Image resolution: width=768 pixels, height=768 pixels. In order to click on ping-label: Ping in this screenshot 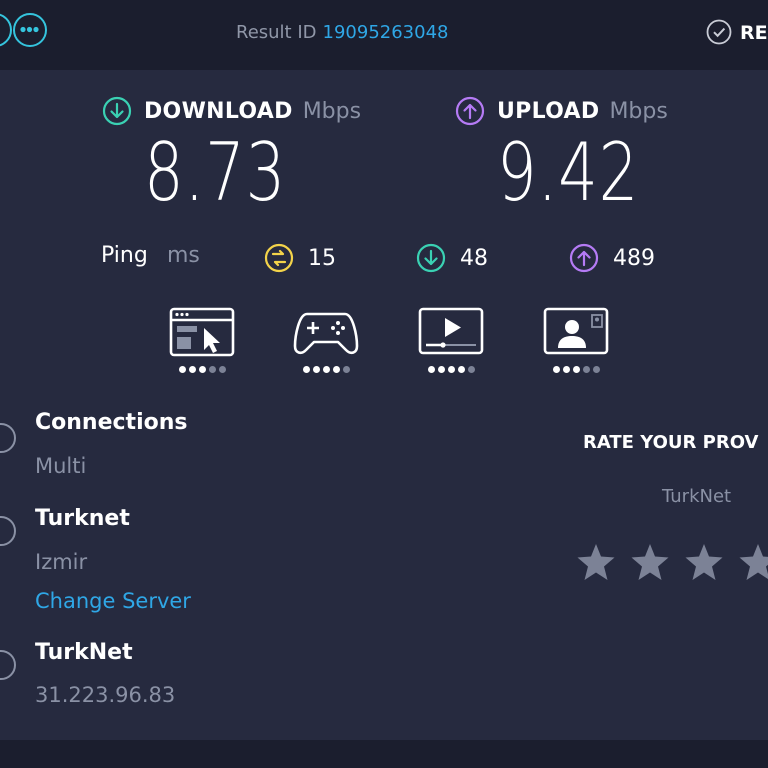, I will do `click(124, 255)`.